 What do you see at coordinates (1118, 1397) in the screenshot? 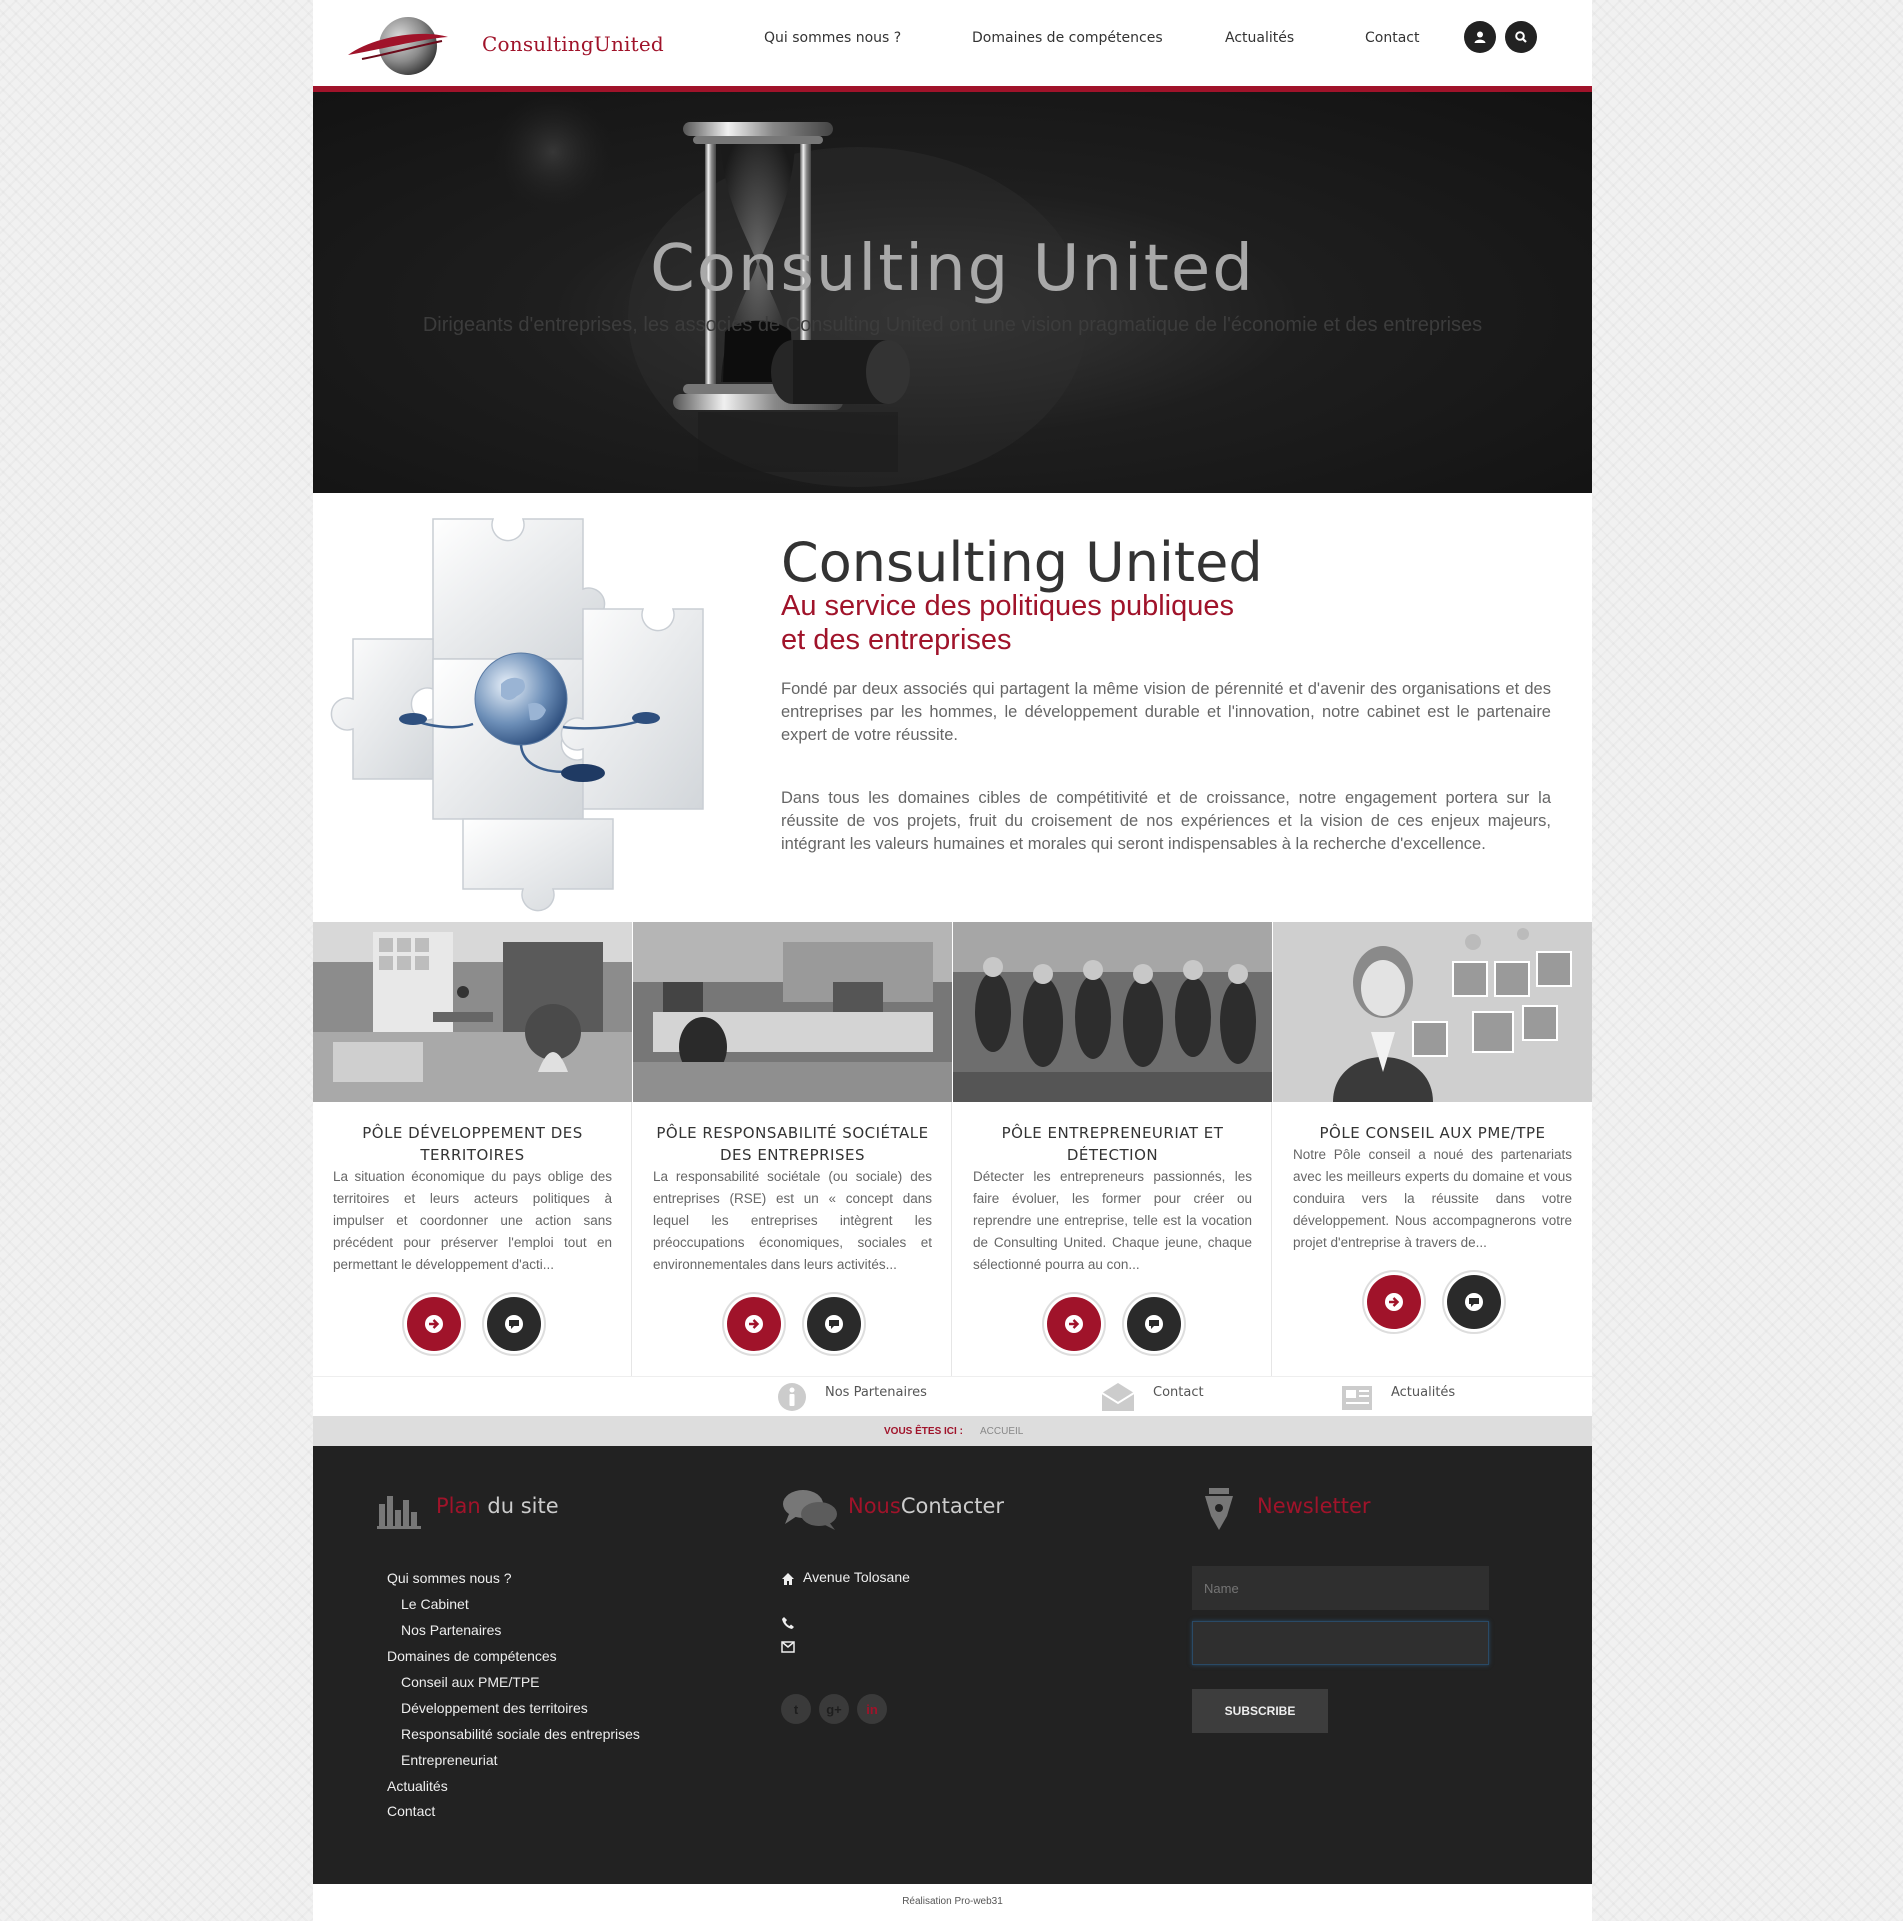
I see `envelope-icon` at bounding box center [1118, 1397].